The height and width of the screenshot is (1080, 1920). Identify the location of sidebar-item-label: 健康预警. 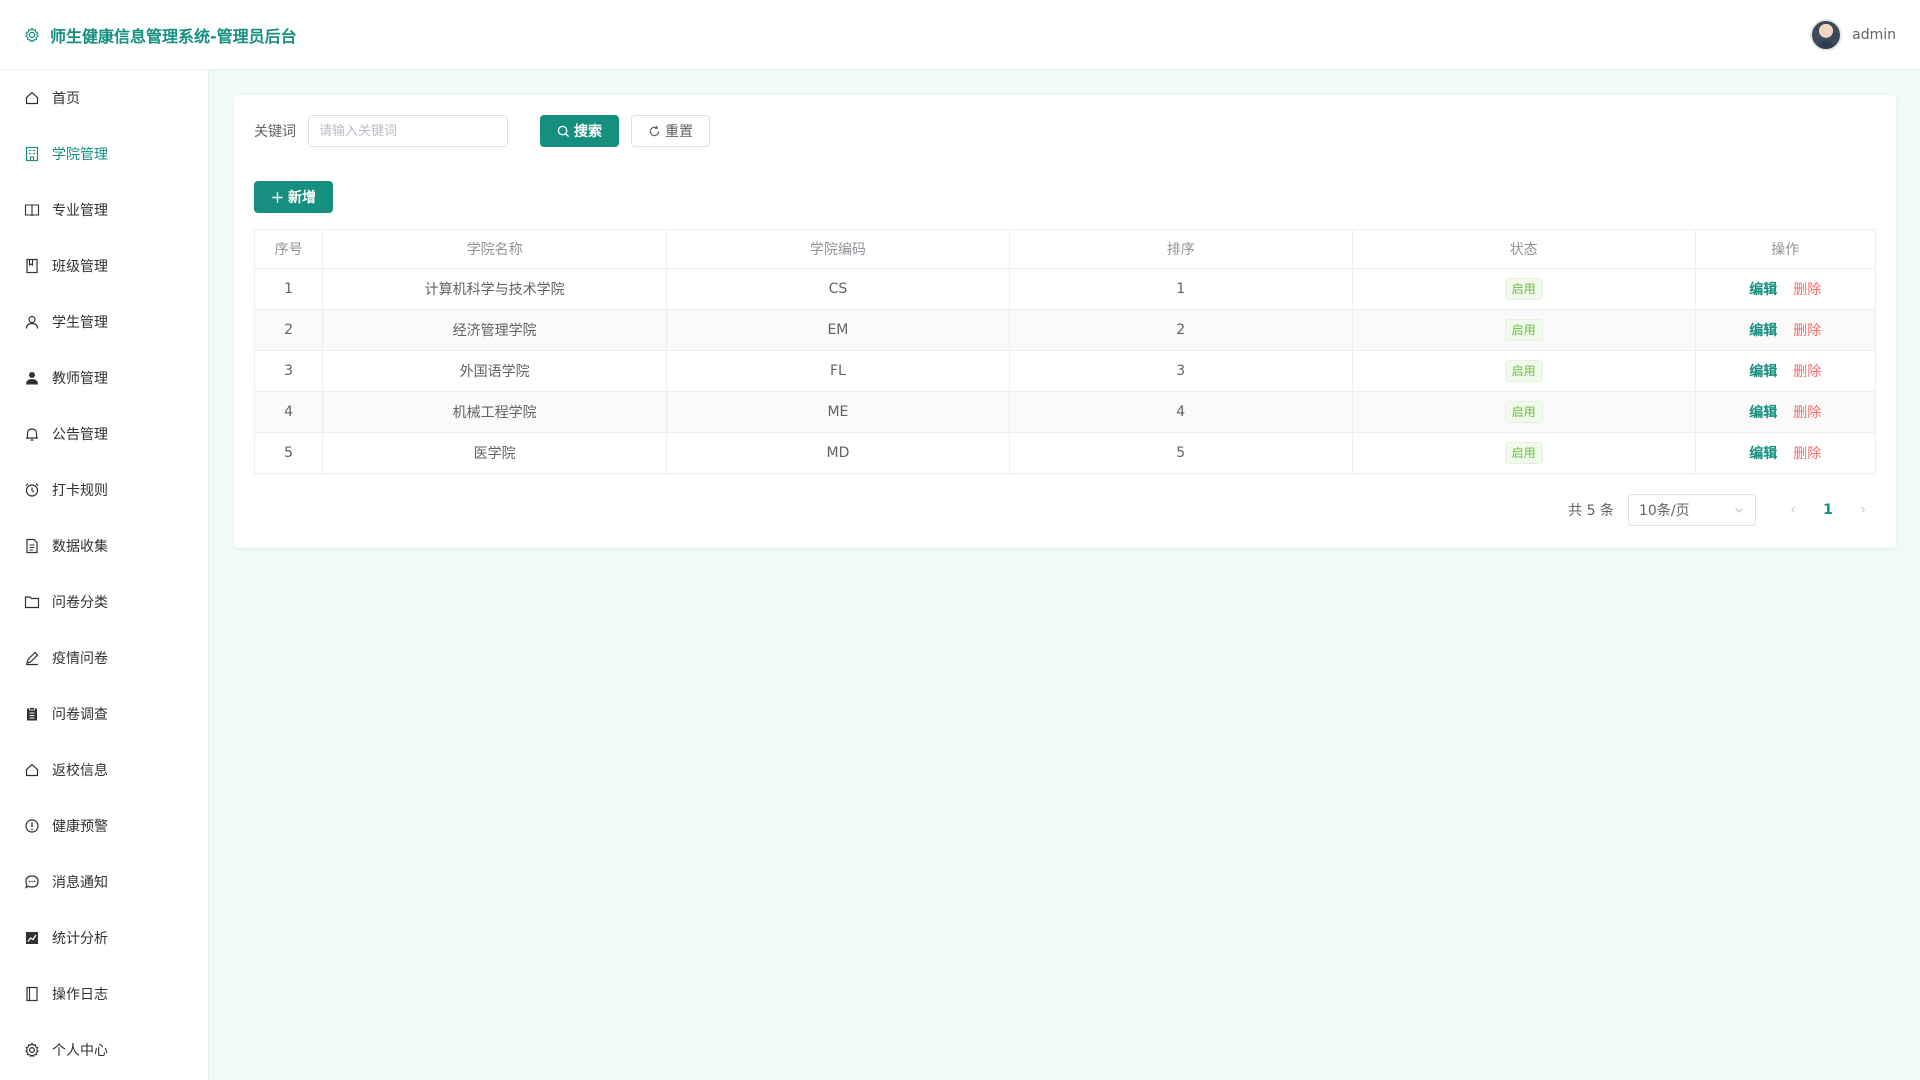
(80, 827).